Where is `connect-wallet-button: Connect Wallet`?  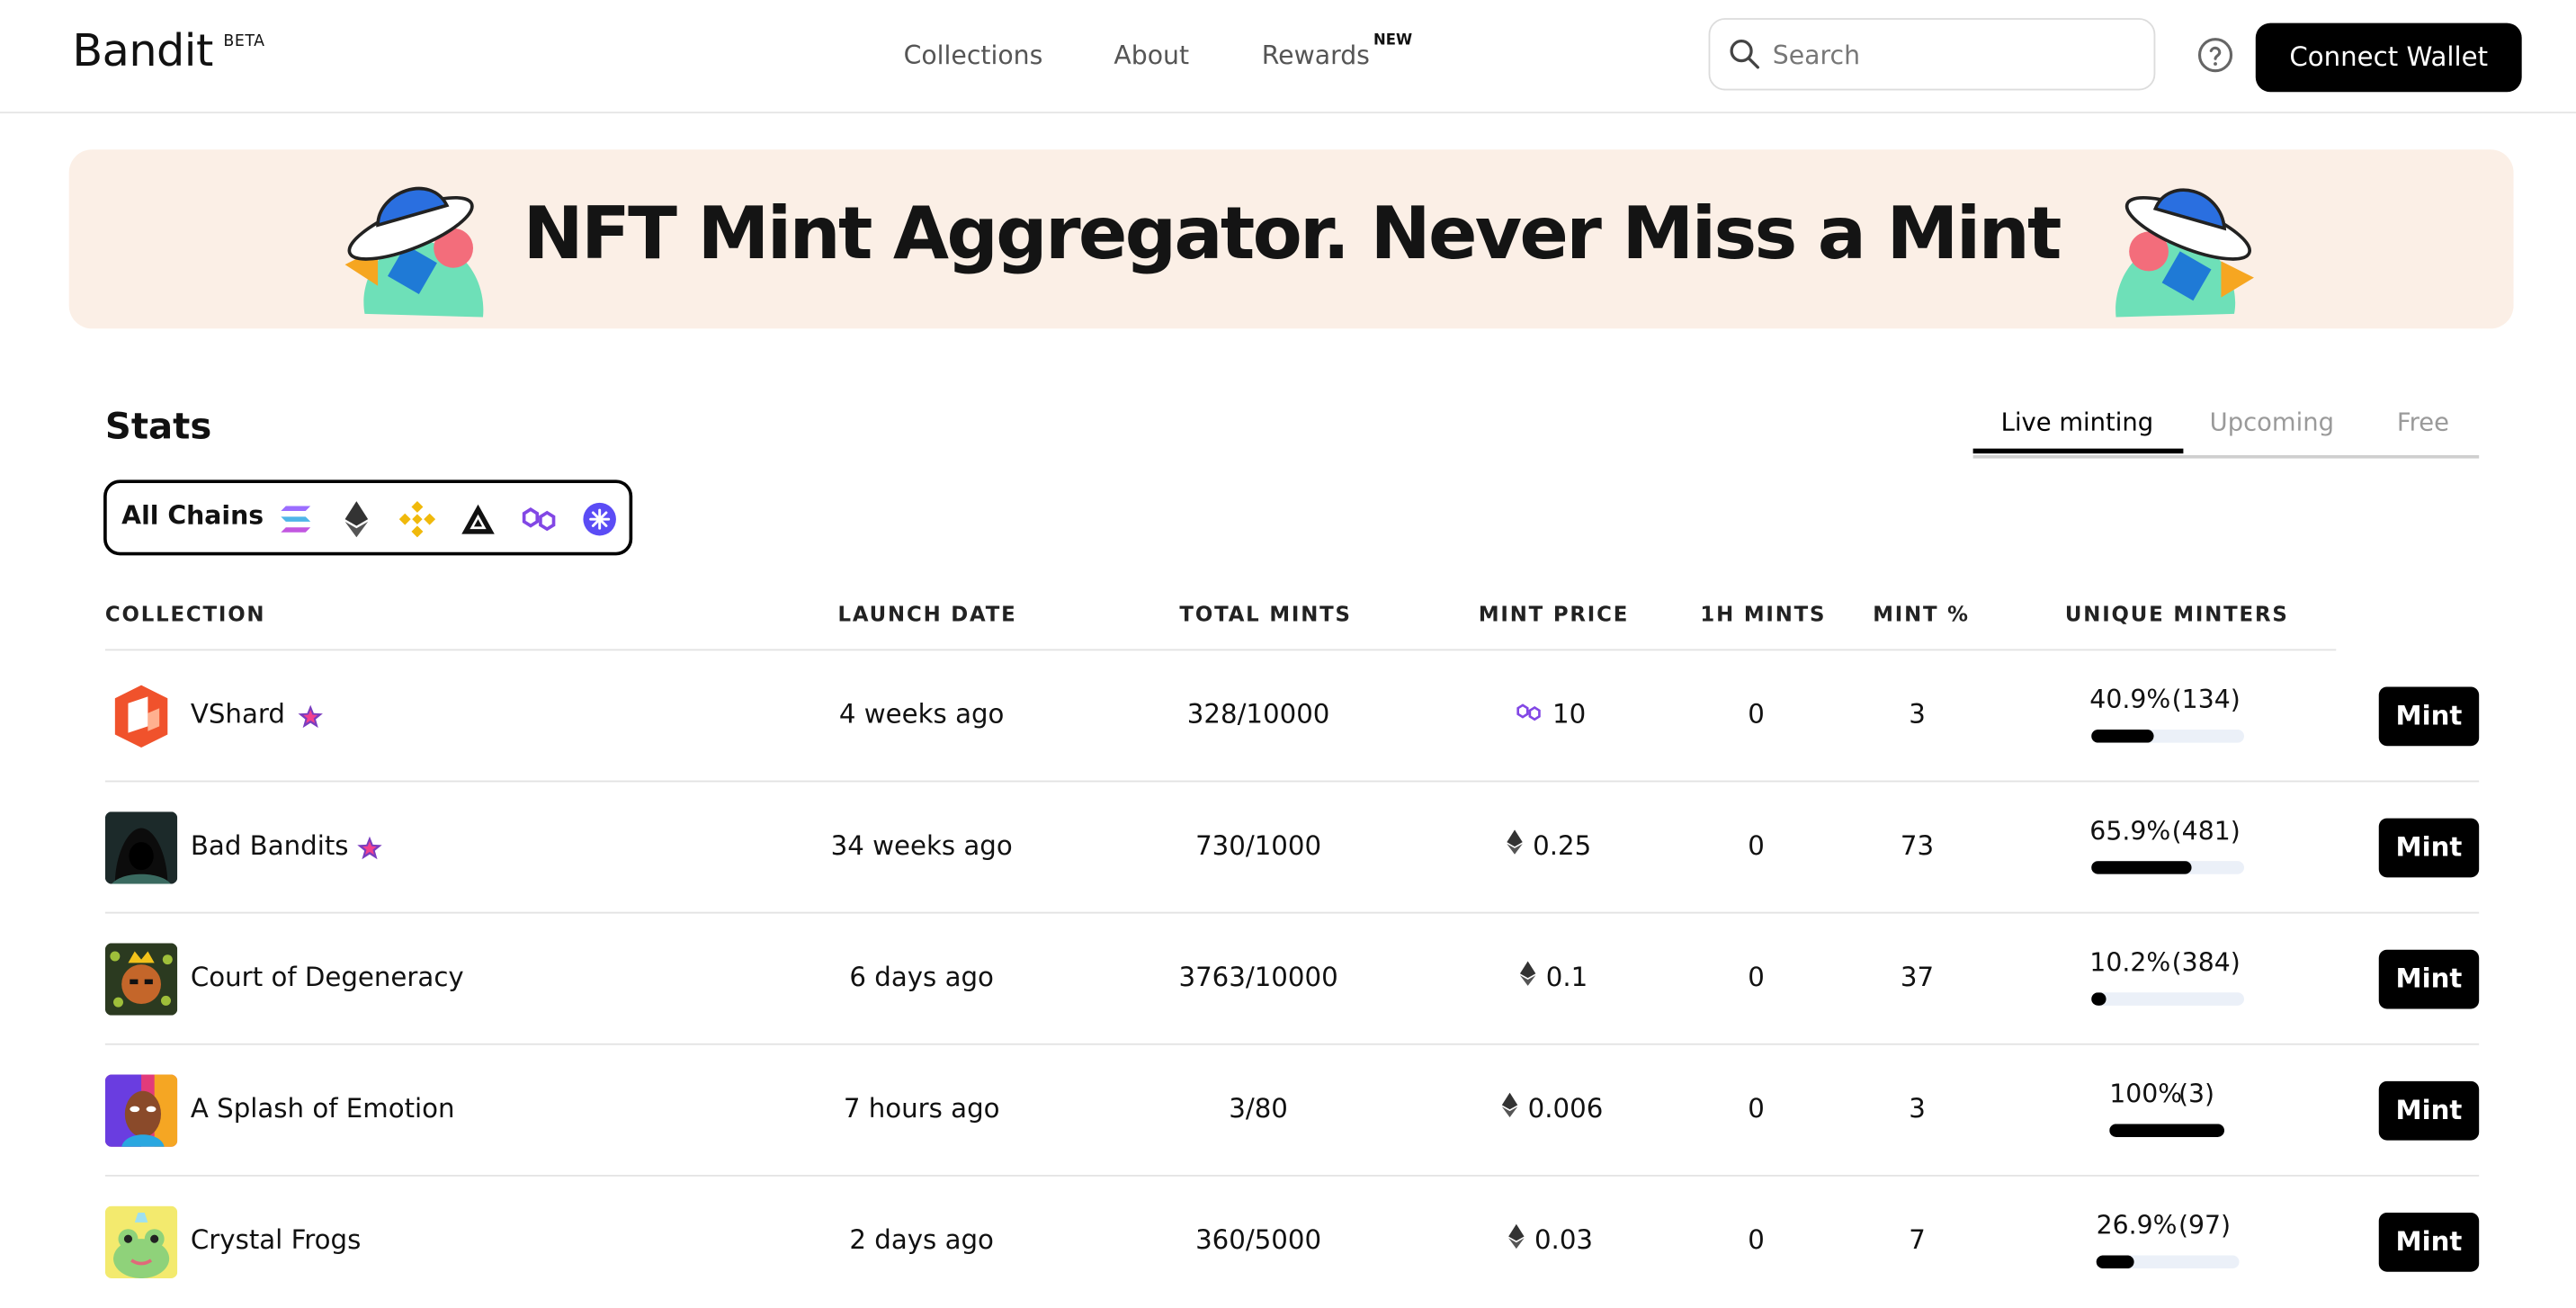
connect-wallet-button: Connect Wallet is located at coordinates (2388, 57).